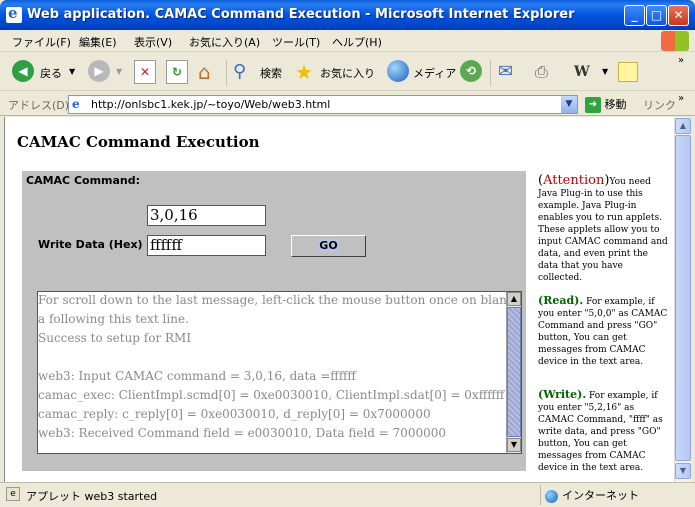 This screenshot has width=695, height=507. I want to click on back-arrow-icon: ◀, so click(23, 71).